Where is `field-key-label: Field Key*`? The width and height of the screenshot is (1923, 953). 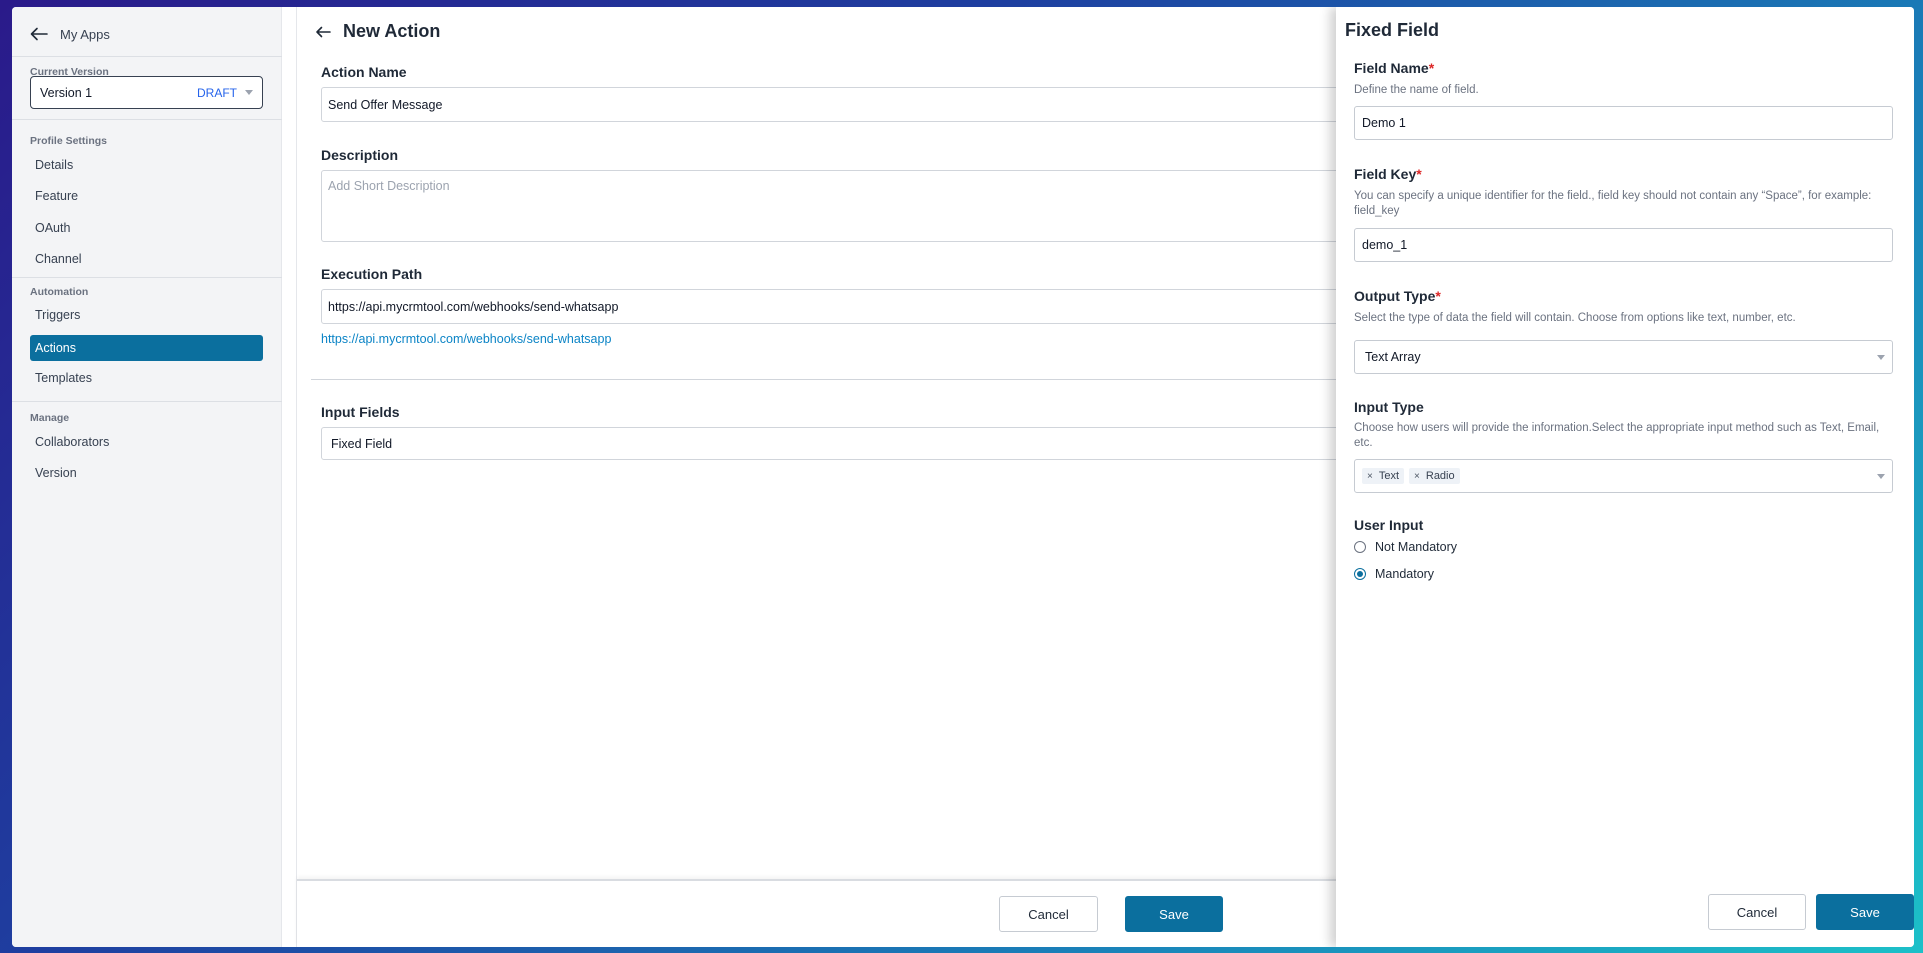
field-key-label: Field Key* is located at coordinates (1388, 174).